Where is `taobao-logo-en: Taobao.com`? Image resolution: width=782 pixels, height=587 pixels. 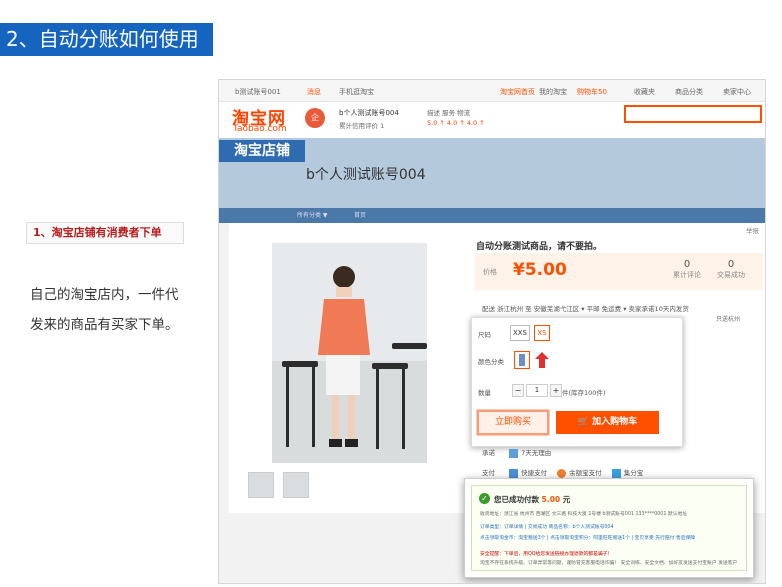 taobao-logo-en: Taobao.com is located at coordinates (260, 129).